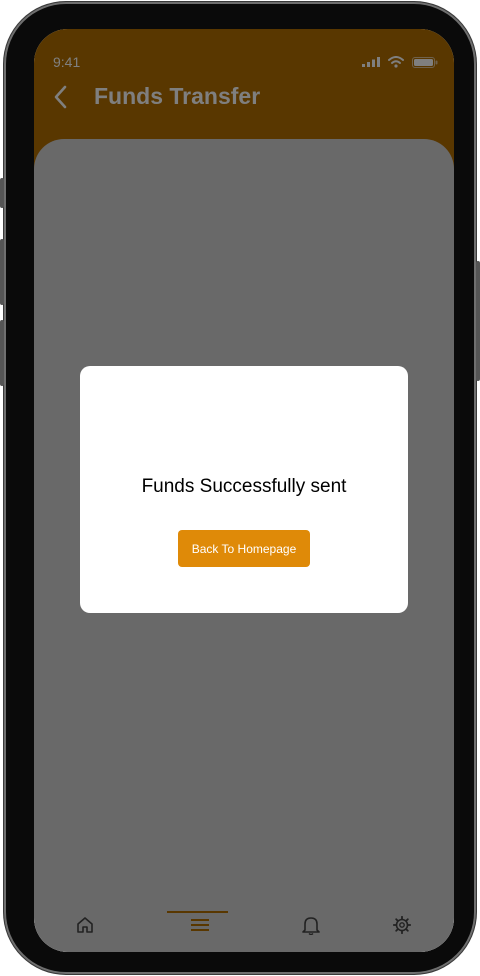 The width and height of the screenshot is (480, 976). I want to click on volume-down-button, so click(2, 353).